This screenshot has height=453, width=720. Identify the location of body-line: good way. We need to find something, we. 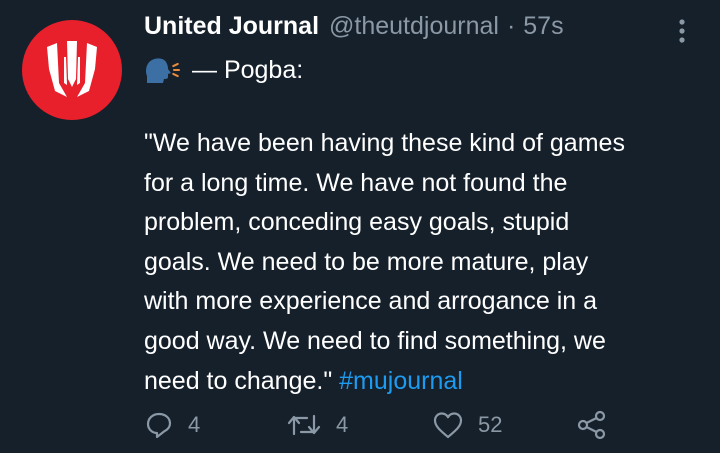
(375, 340).